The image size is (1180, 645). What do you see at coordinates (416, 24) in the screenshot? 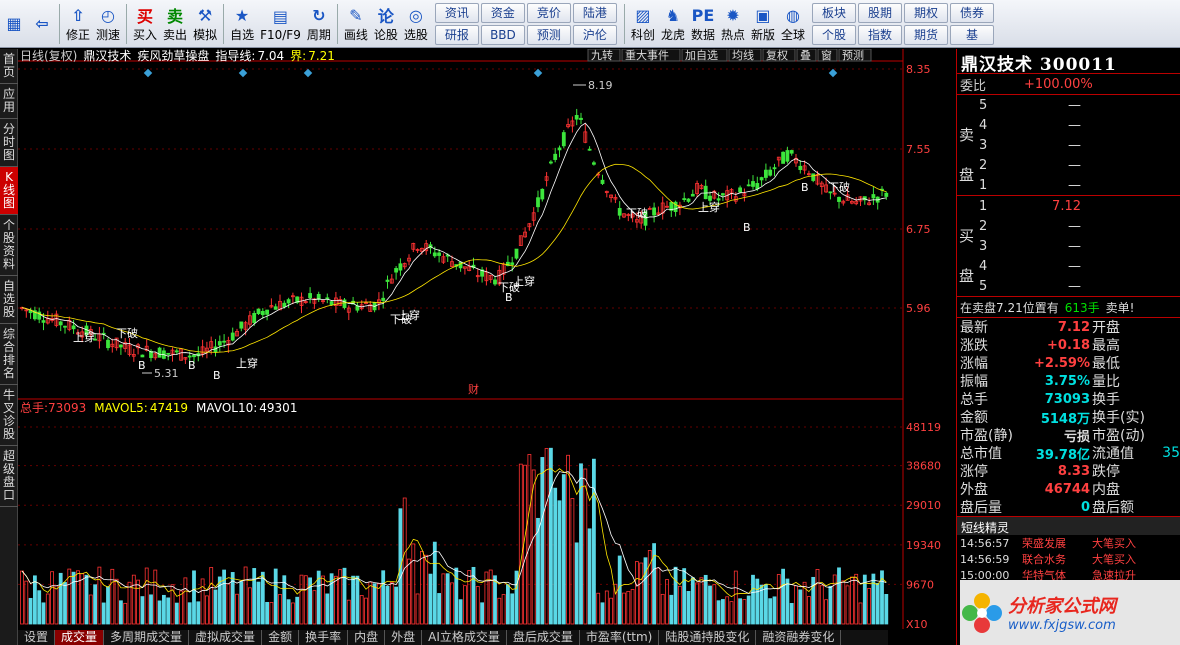
I see `toolbar-select-stock-button: ◎ 选股` at bounding box center [416, 24].